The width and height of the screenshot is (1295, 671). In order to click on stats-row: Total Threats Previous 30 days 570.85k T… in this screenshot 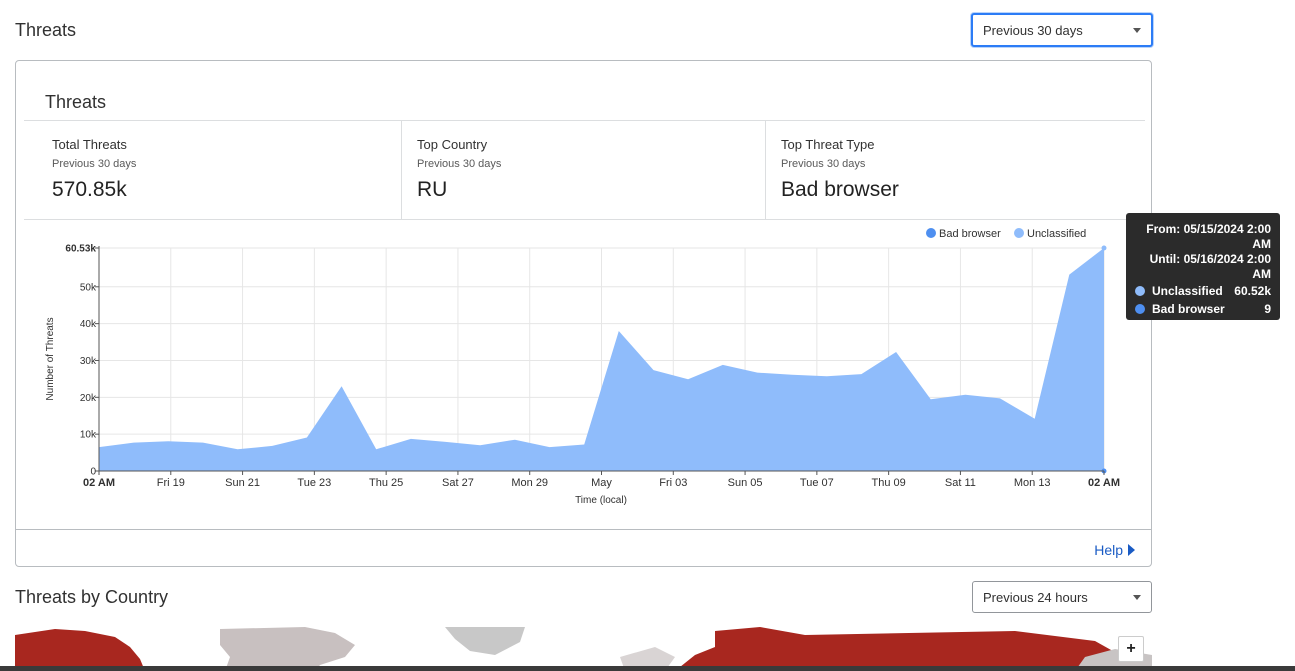, I will do `click(584, 170)`.